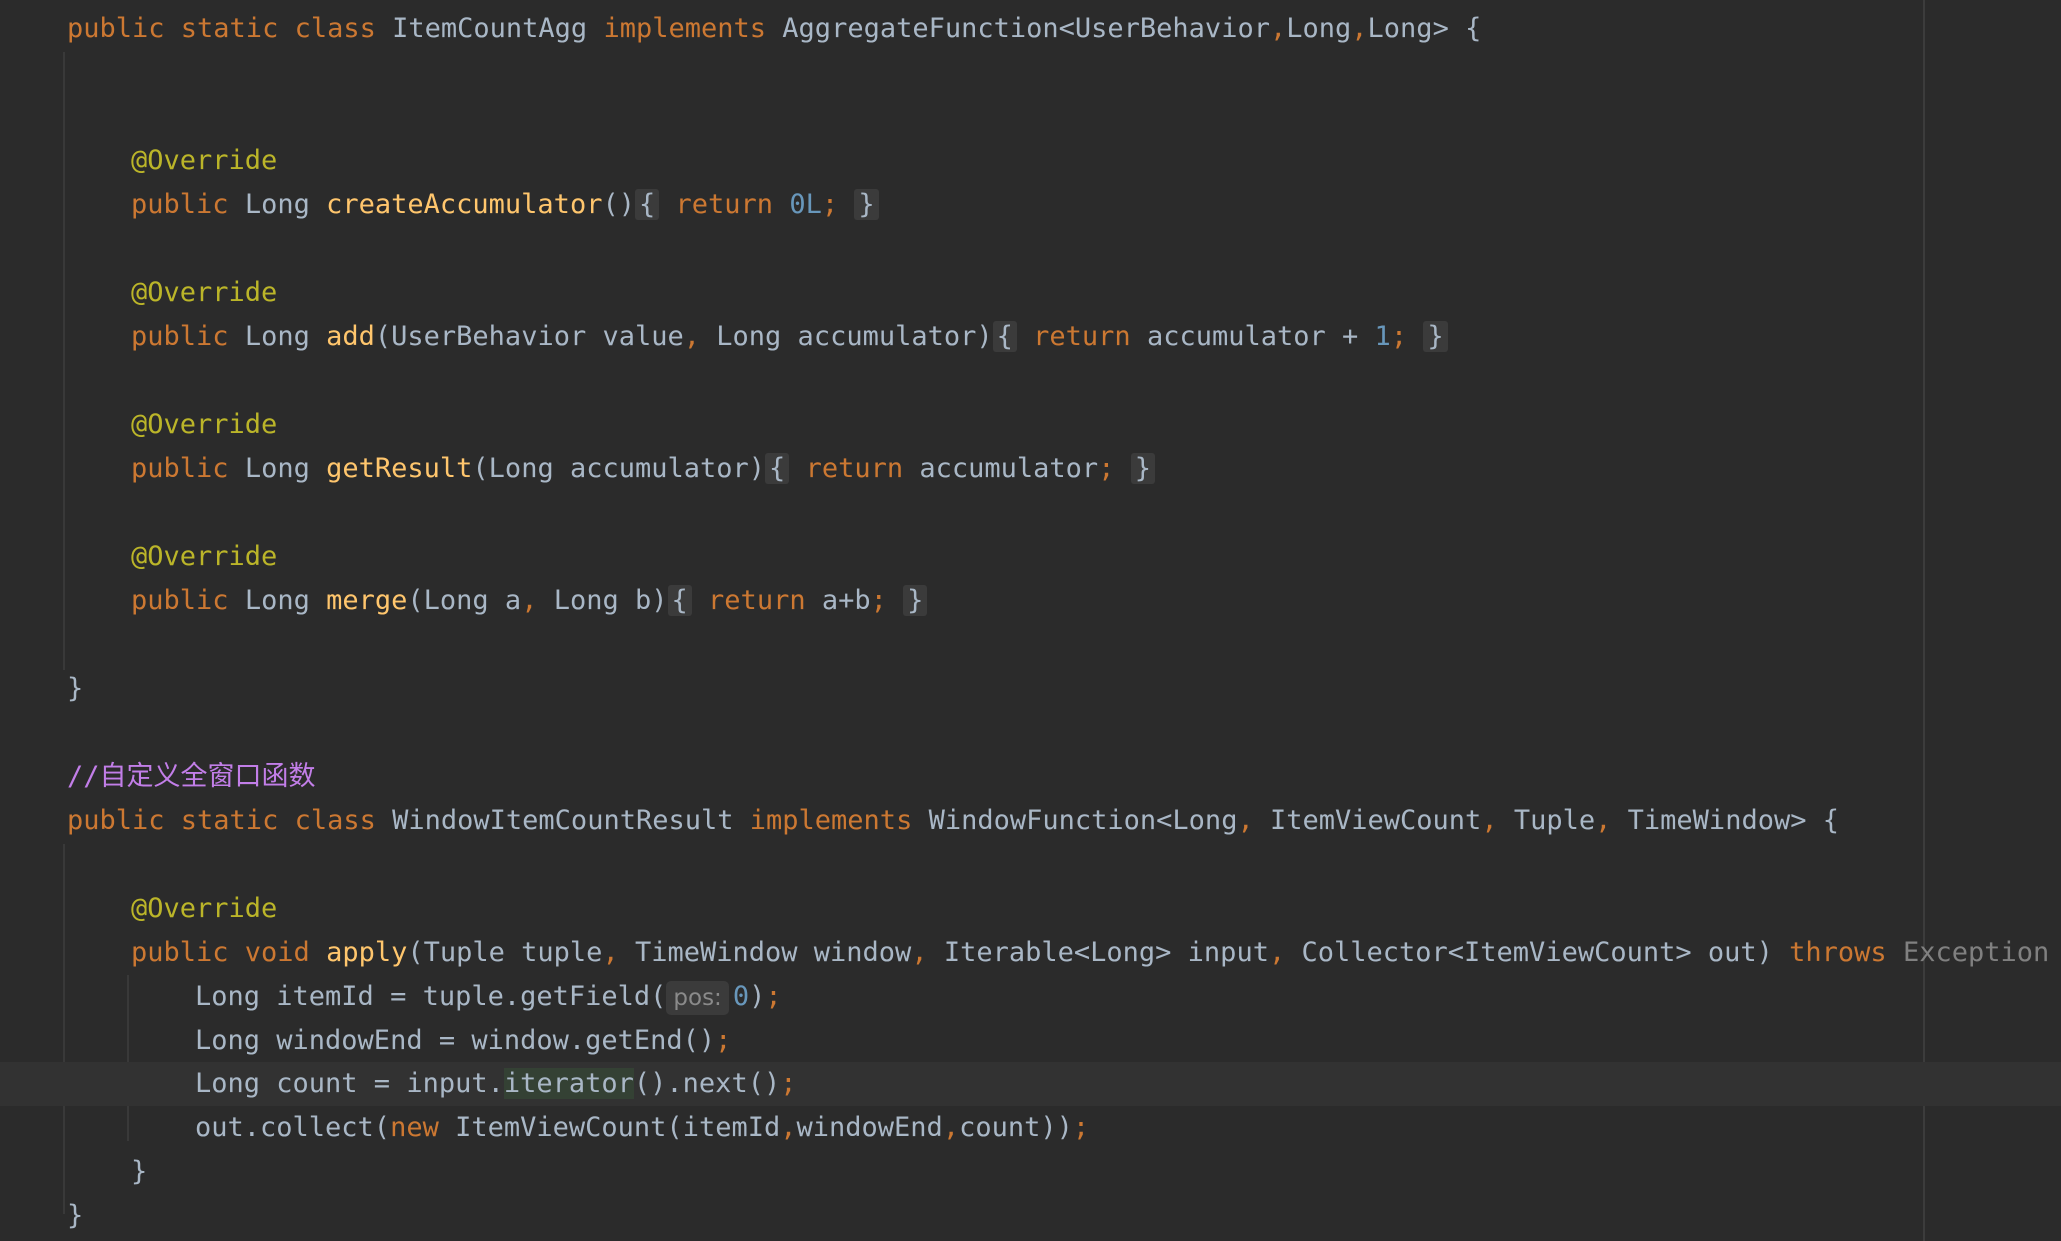 The image size is (2061, 1241). Describe the element at coordinates (128, 1058) in the screenshot. I see `indent-guide` at that location.